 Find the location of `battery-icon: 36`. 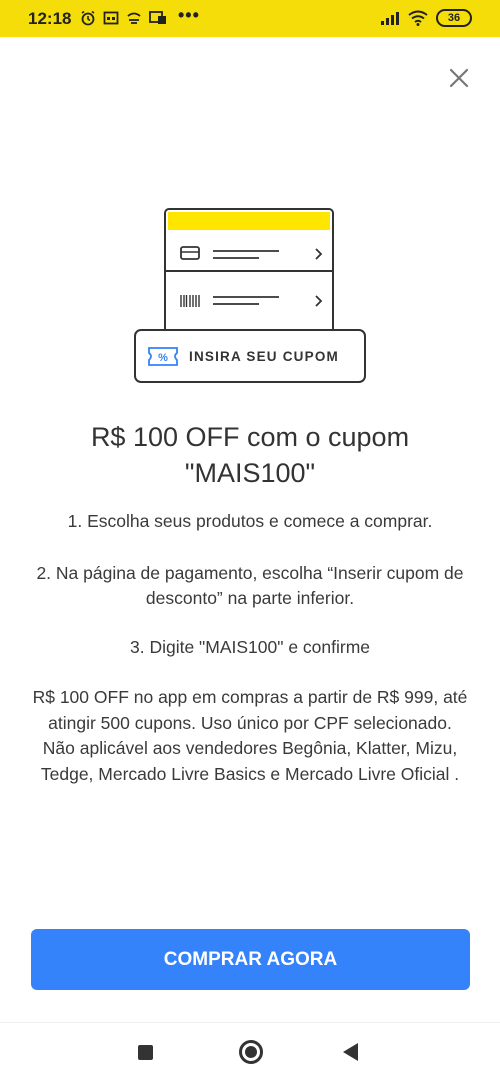

battery-icon: 36 is located at coordinates (454, 18).